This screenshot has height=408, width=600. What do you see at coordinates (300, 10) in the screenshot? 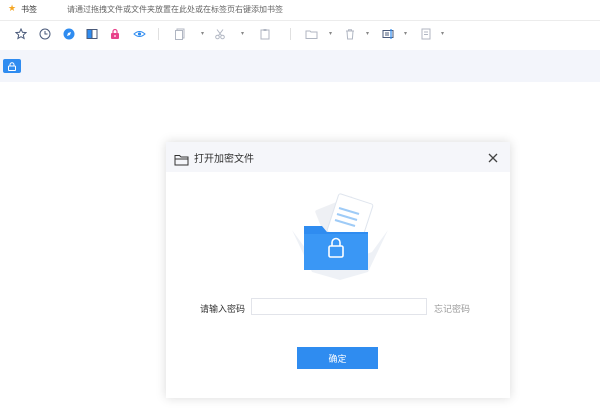
I see `bookmark-bar: ★ 书签 请通过拖拽文件或文件夹放置在此处或在标签页右键添加书签` at bounding box center [300, 10].